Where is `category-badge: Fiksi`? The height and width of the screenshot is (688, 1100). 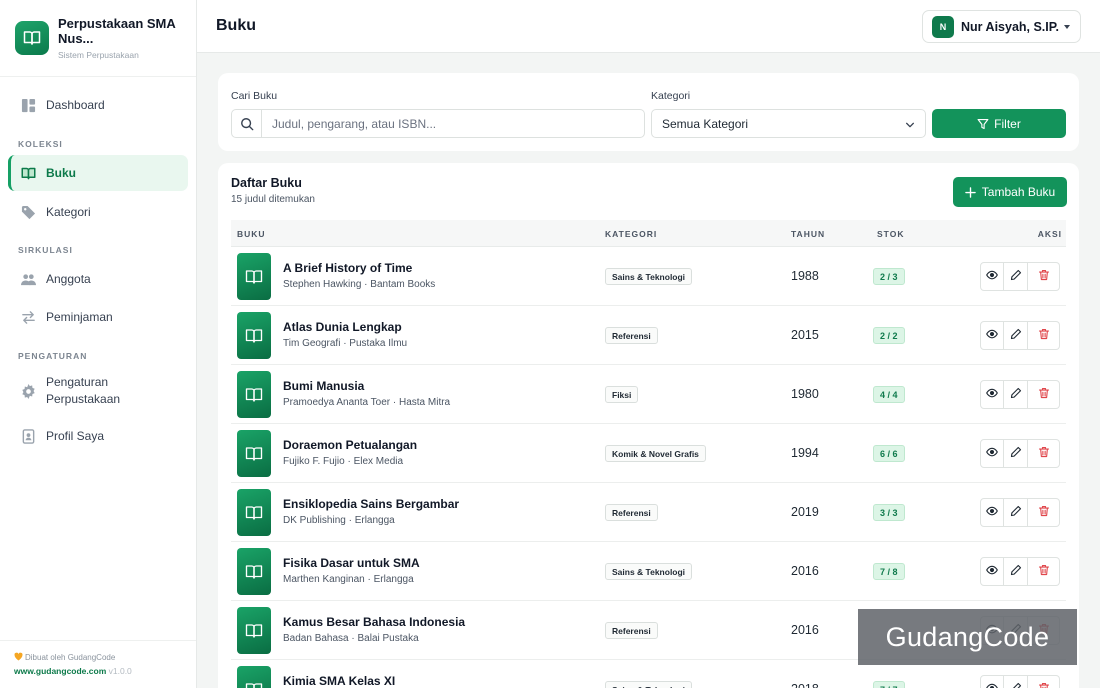
category-badge: Fiksi is located at coordinates (622, 394).